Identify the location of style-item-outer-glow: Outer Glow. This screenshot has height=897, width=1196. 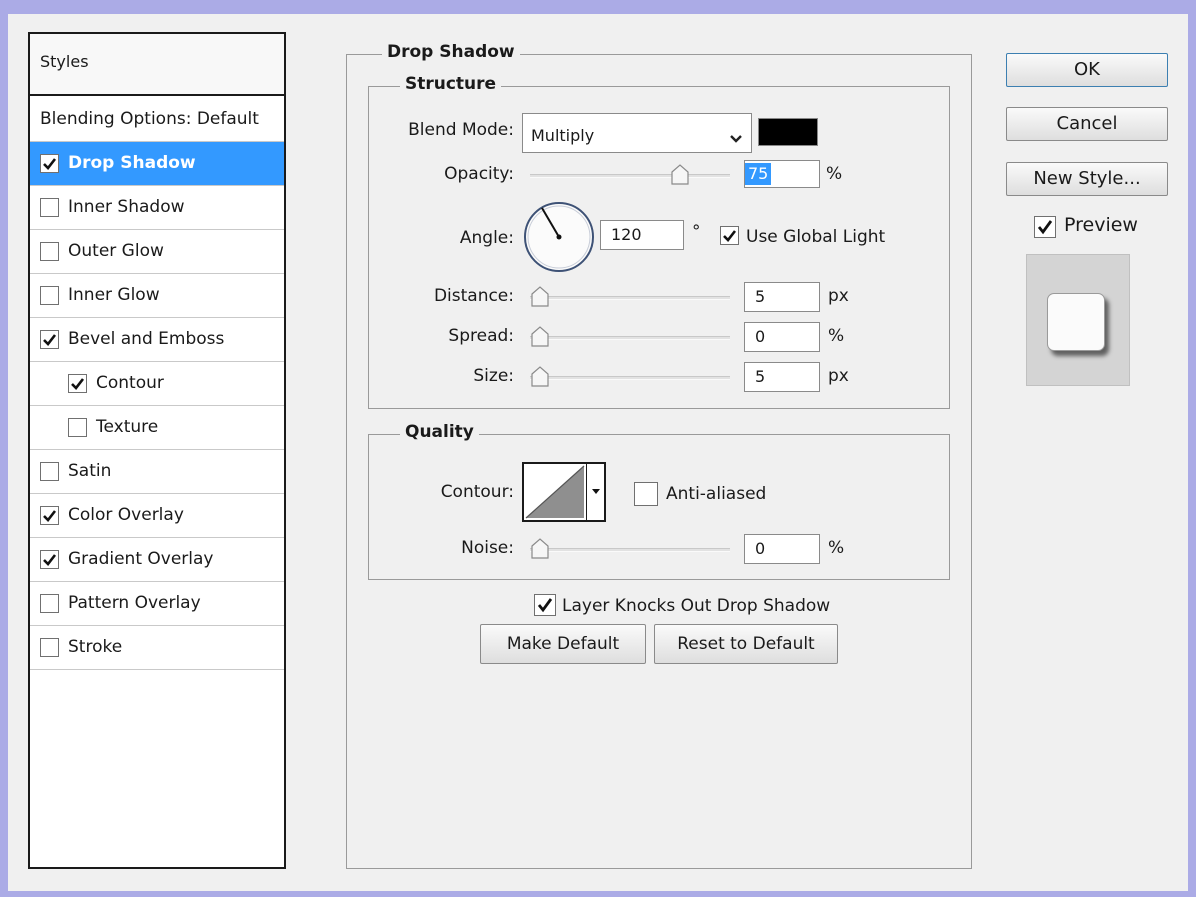
(157, 252).